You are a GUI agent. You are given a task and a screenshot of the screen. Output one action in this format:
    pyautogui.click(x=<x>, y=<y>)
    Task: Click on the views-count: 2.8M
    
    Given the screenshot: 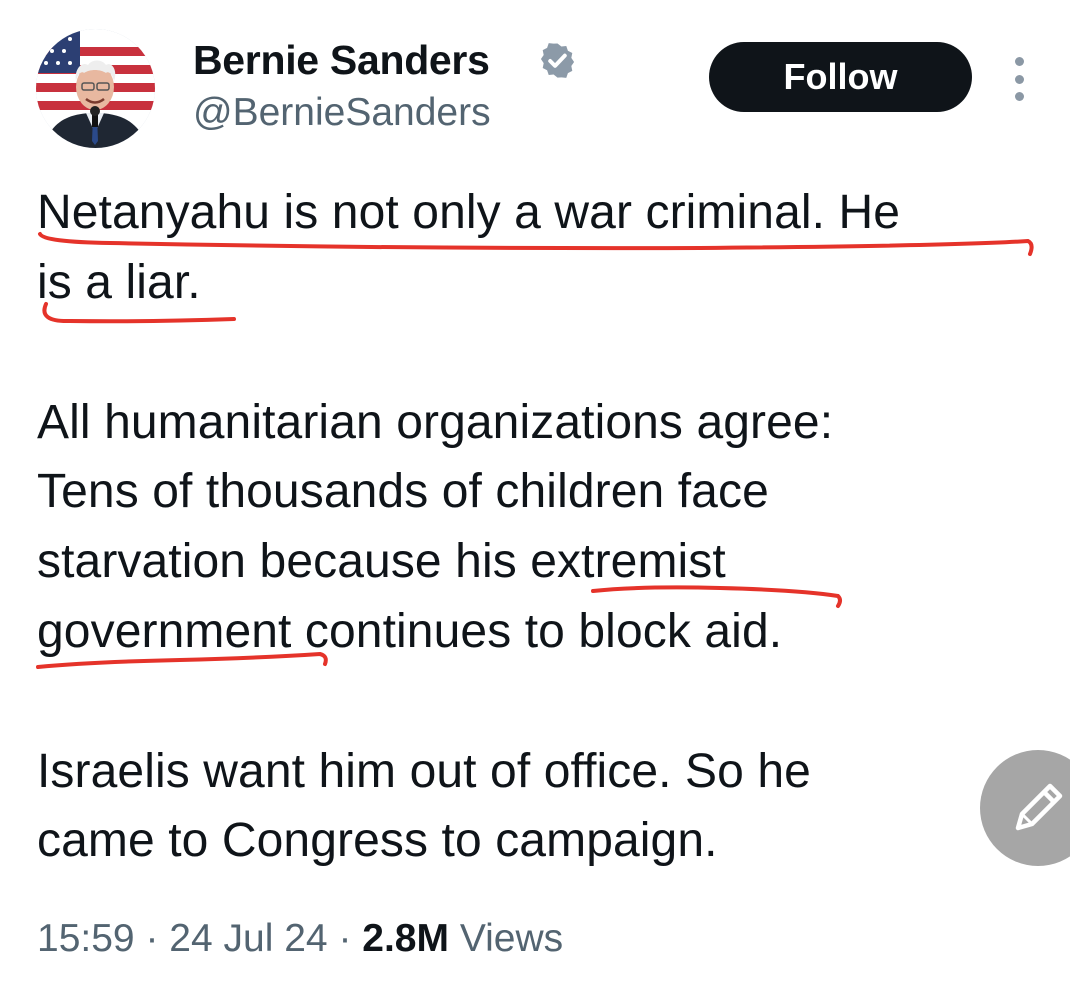 What is the action you would take?
    pyautogui.click(x=405, y=938)
    